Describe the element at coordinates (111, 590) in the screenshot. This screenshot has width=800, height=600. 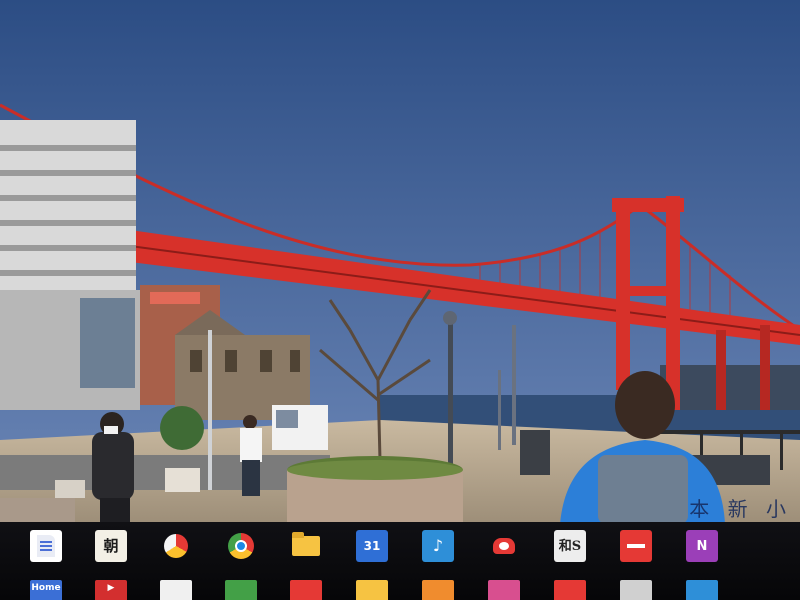
I see `youtube-icon: ▶` at that location.